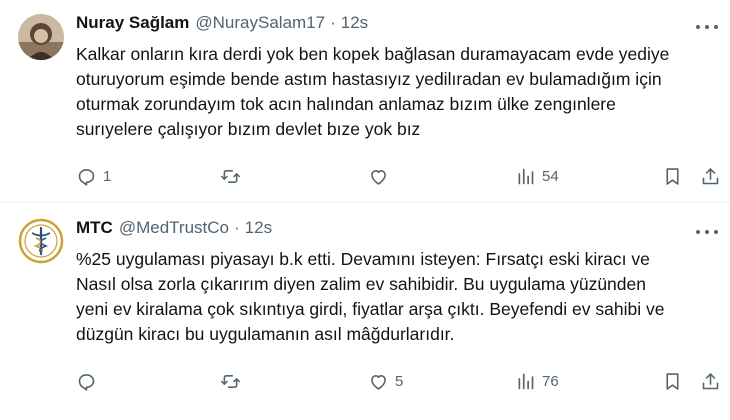  What do you see at coordinates (132, 23) in the screenshot?
I see `author-name: Nuray Sağlam` at bounding box center [132, 23].